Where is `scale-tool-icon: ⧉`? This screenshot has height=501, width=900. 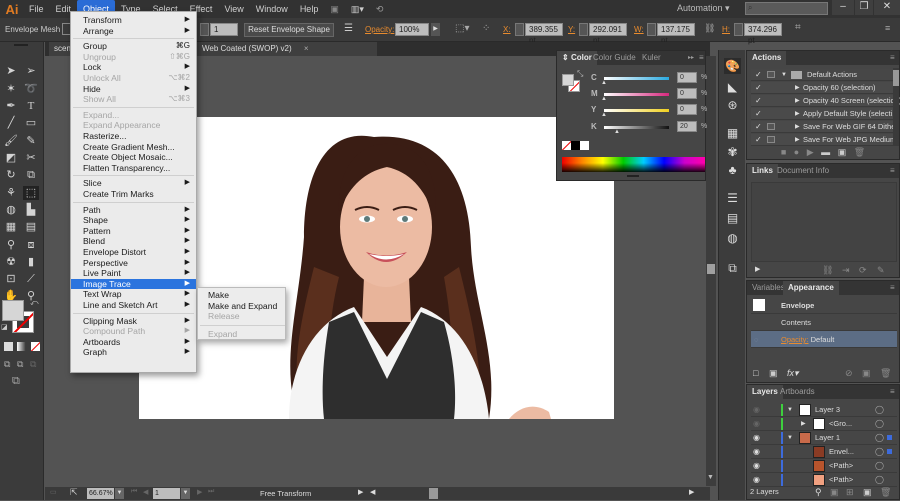
scale-tool-icon: ⧉ is located at coordinates (31, 175).